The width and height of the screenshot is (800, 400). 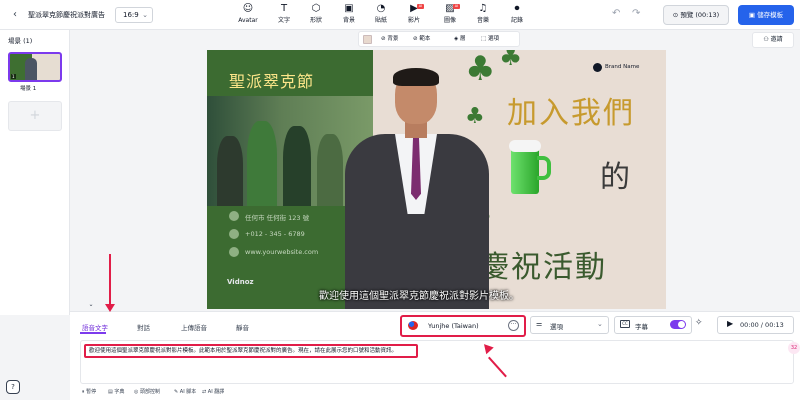 What do you see at coordinates (416, 77) in the screenshot?
I see `presenter-hair` at bounding box center [416, 77].